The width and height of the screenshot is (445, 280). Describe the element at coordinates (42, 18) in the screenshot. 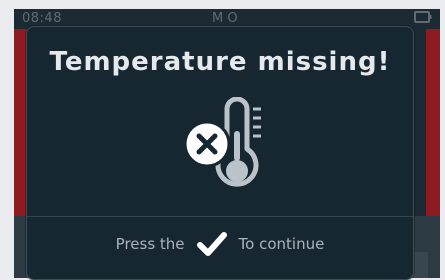

I see `status-time: 08:48` at that location.